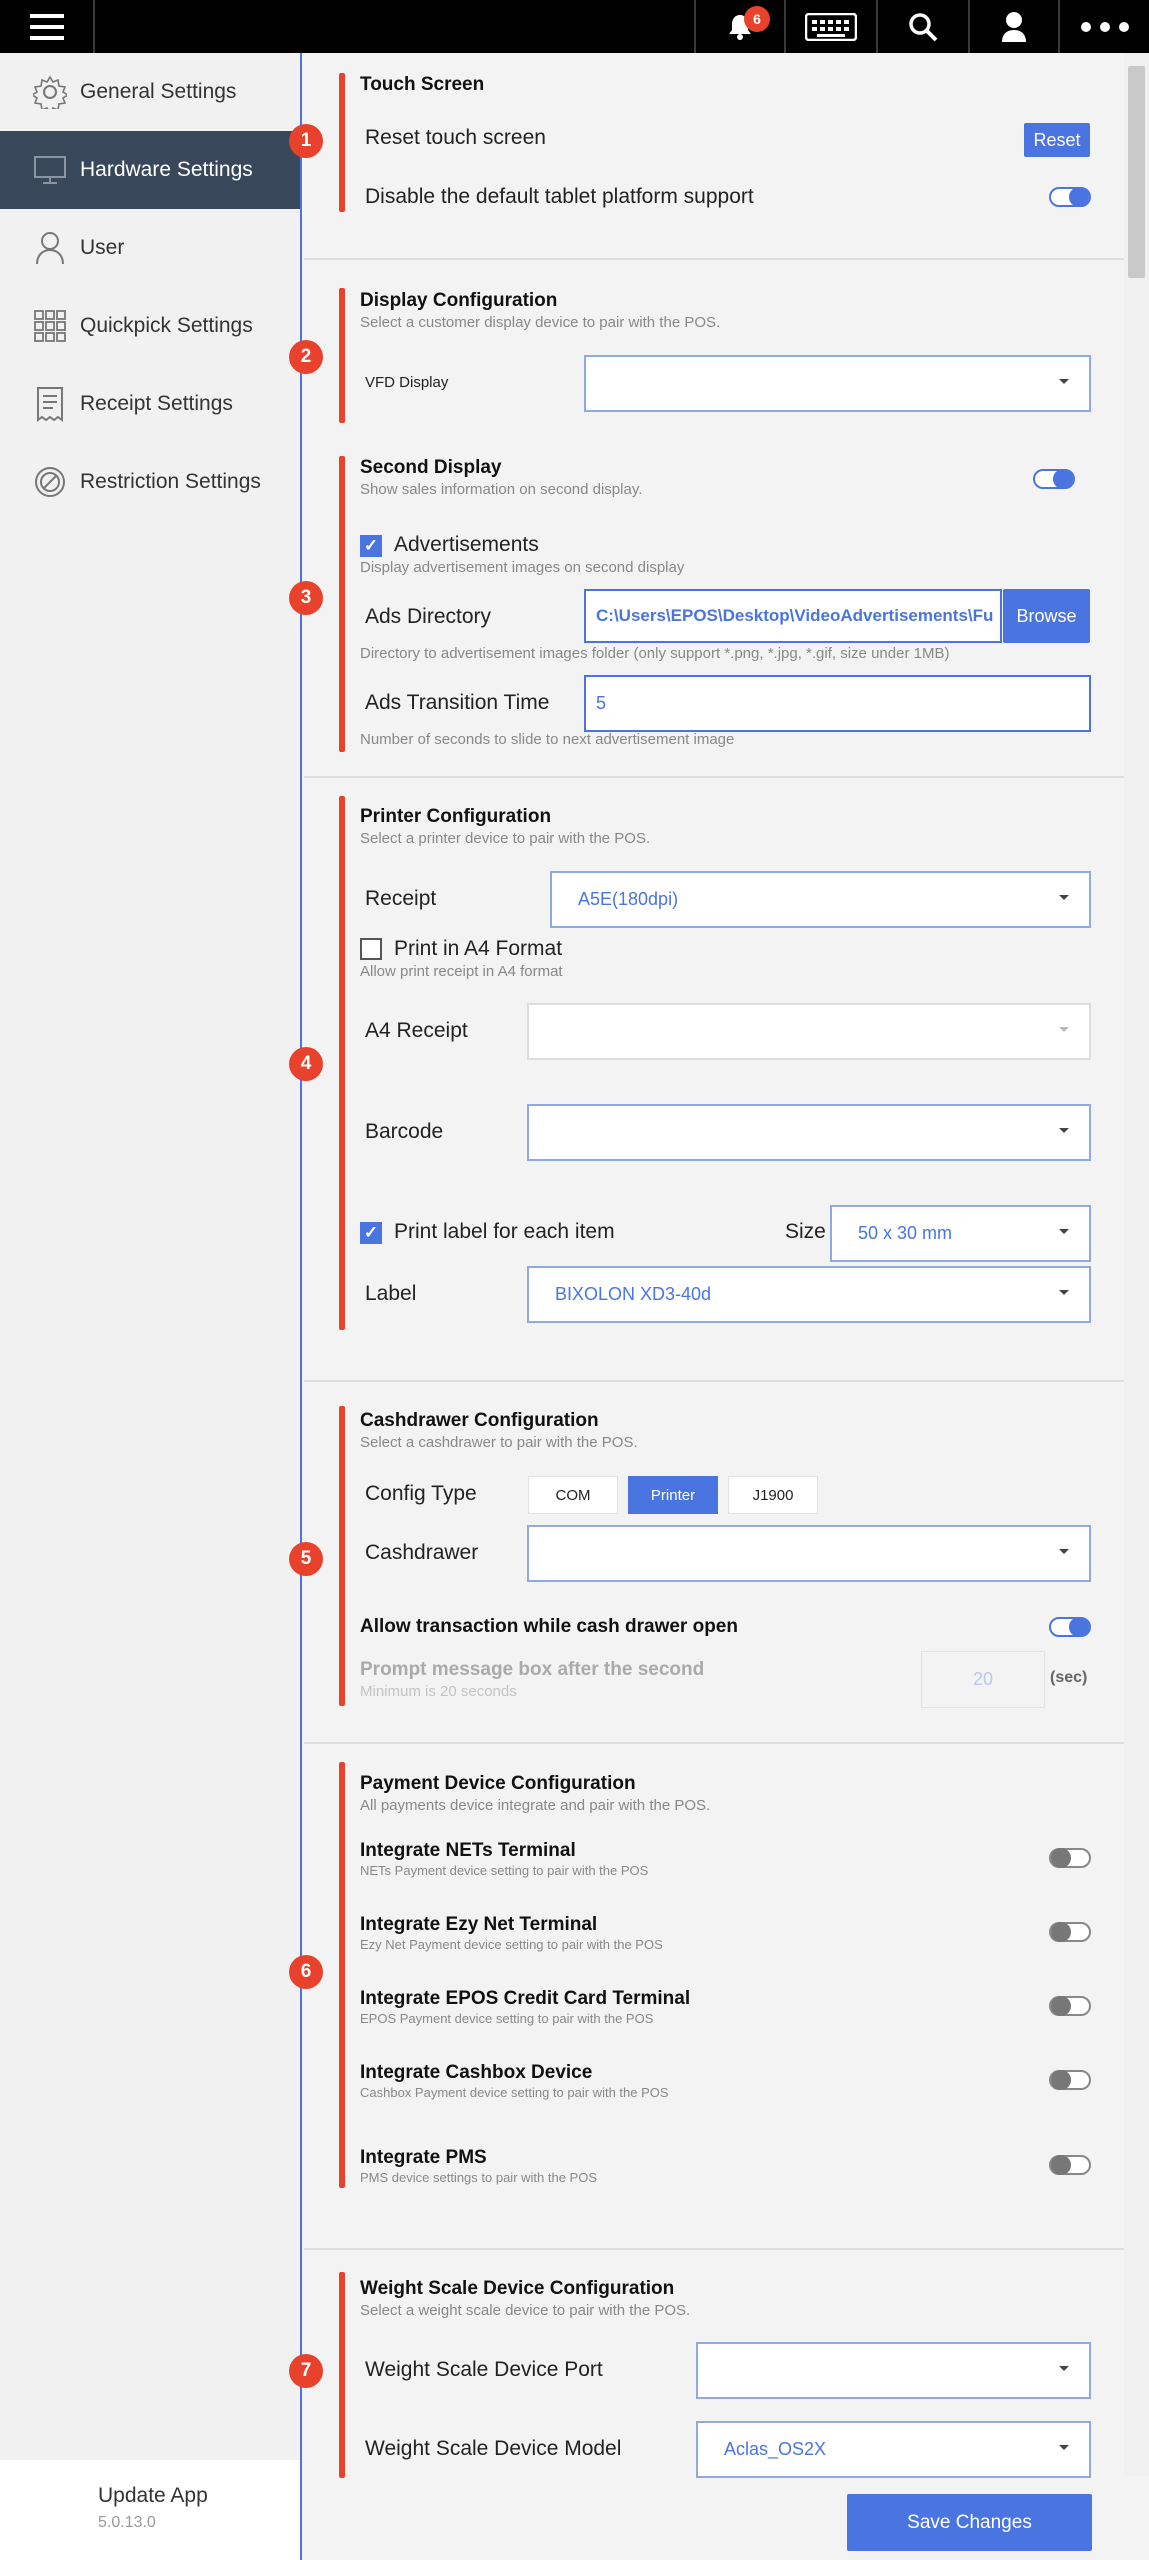  Describe the element at coordinates (431, 467) in the screenshot. I see `section-title: Second Display` at that location.